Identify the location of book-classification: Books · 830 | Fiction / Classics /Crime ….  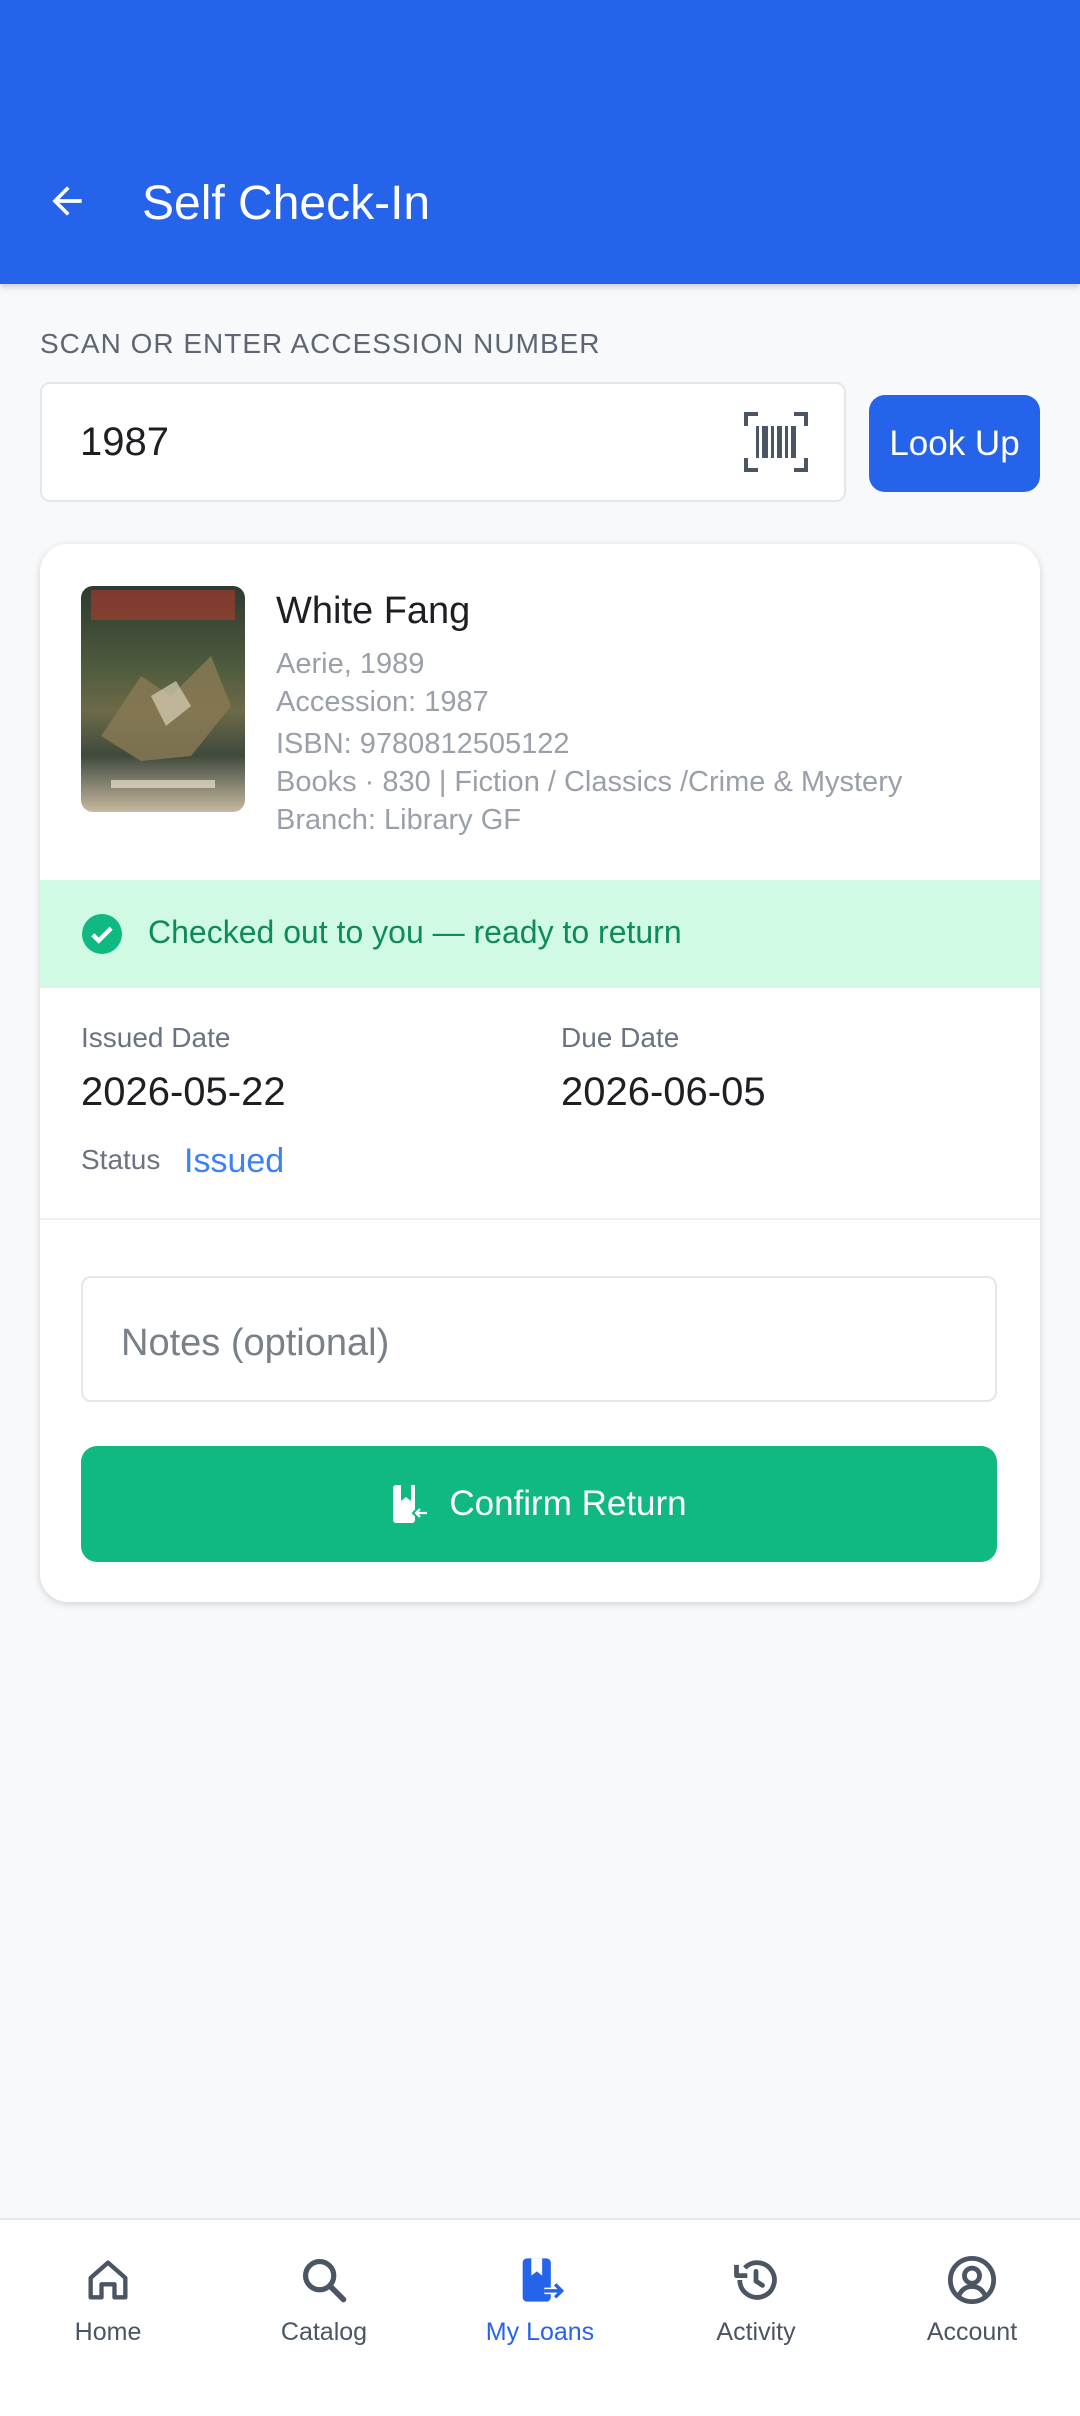
(589, 782).